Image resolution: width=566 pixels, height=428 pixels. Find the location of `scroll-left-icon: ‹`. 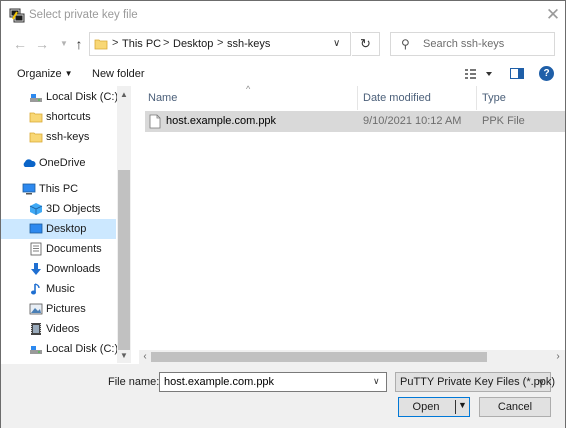

scroll-left-icon: ‹ is located at coordinates (145, 357).